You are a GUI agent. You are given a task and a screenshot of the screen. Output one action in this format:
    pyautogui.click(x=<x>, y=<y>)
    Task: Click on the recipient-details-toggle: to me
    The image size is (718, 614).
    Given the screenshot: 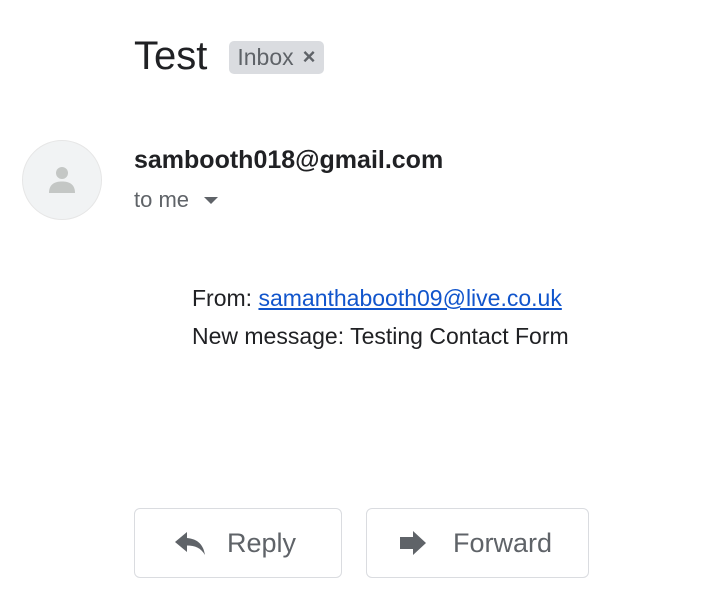 What is the action you would take?
    pyautogui.click(x=176, y=200)
    